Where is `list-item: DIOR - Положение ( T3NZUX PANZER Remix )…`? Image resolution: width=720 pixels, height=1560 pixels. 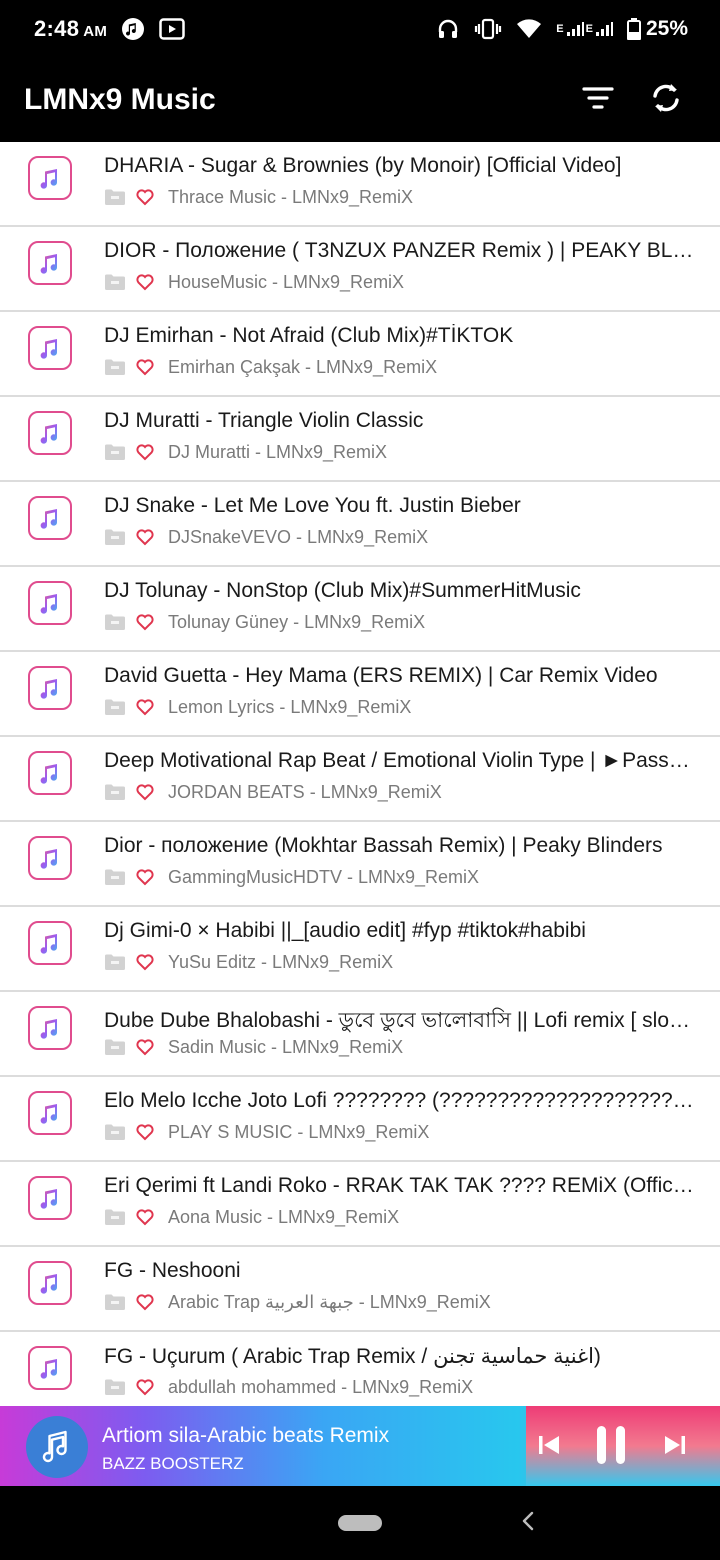 list-item: DIOR - Положение ( T3NZUX PANZER Remix )… is located at coordinates (360, 269).